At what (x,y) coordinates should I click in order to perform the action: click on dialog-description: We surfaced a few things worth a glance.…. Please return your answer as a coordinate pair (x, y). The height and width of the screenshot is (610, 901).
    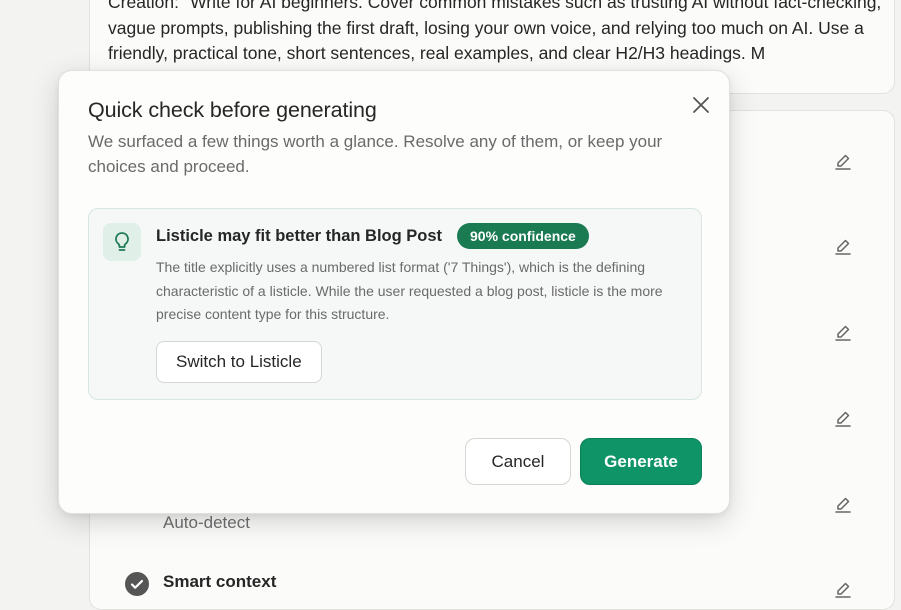
    Looking at the image, I should click on (375, 154).